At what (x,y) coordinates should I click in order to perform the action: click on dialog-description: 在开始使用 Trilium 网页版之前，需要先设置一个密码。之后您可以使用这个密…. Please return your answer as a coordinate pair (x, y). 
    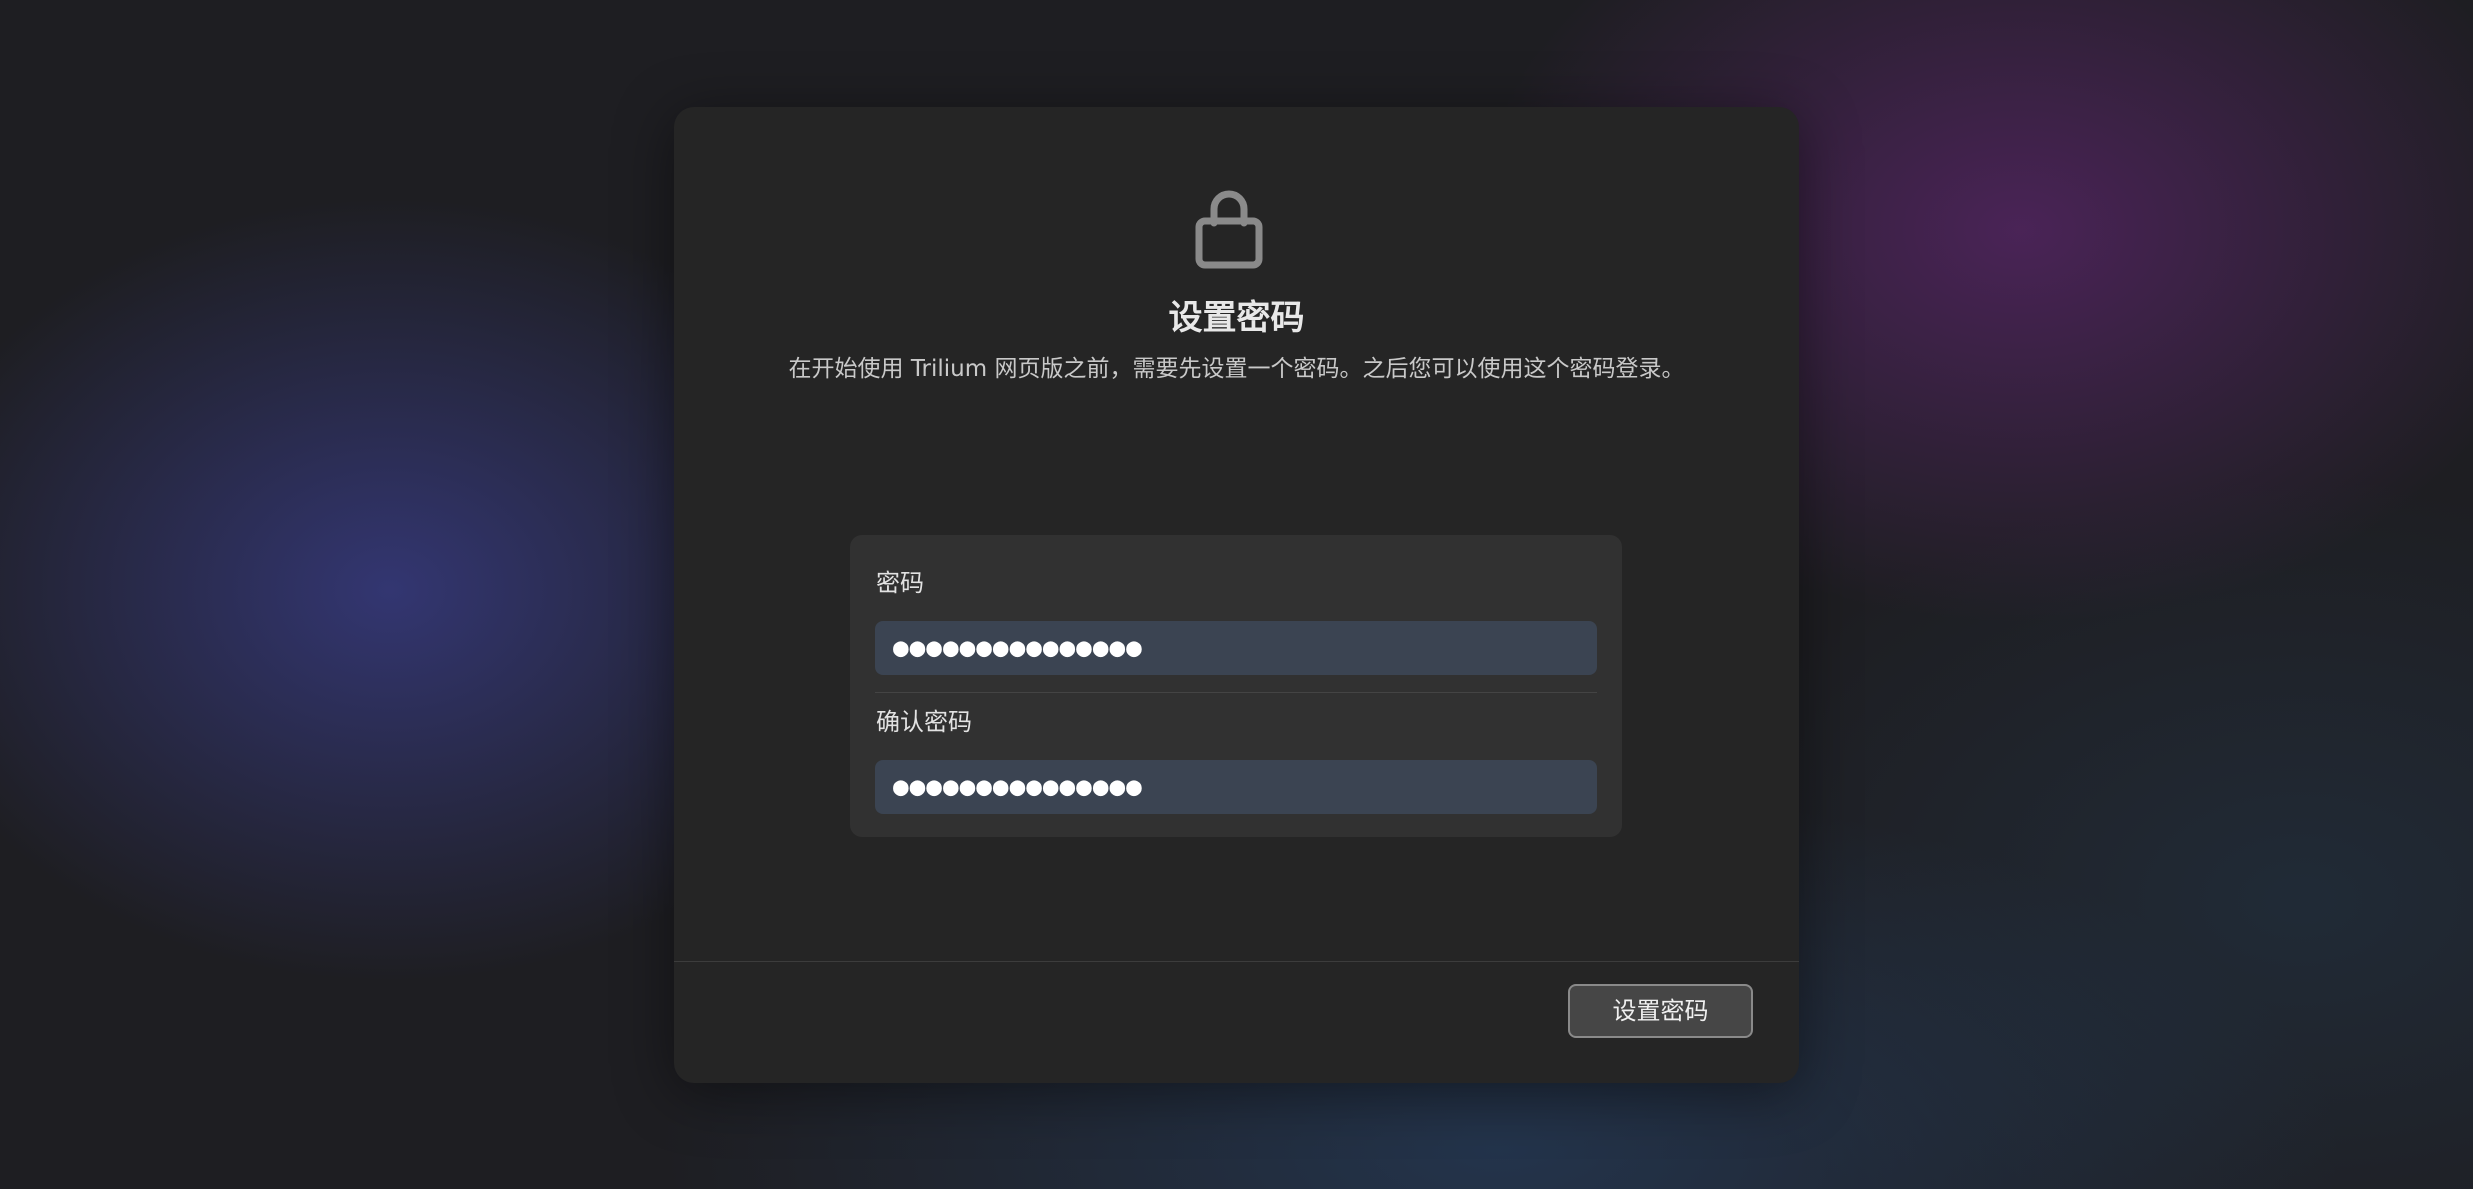
    Looking at the image, I should click on (1236, 369).